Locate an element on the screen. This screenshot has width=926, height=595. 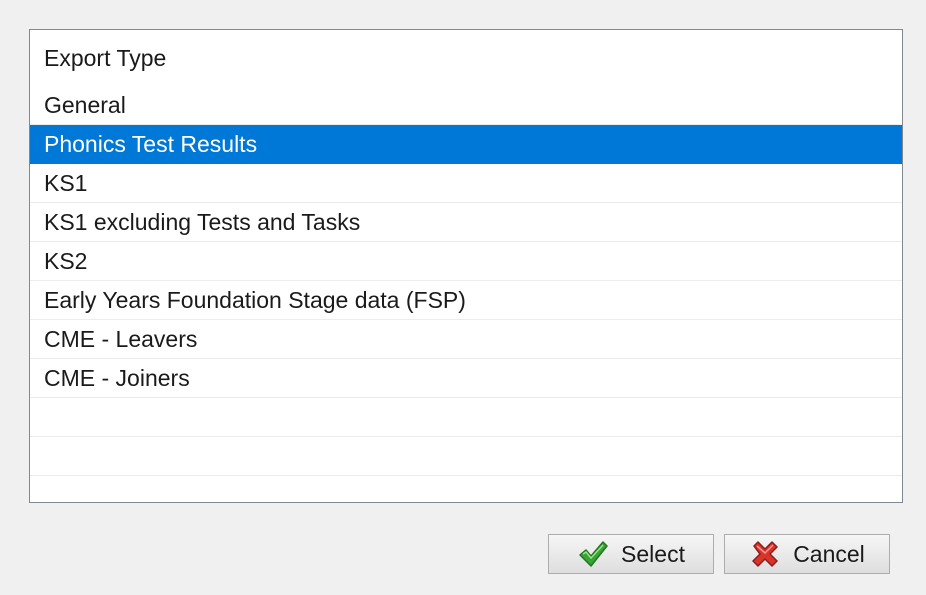
list-header: Export Type is located at coordinates (105, 57).